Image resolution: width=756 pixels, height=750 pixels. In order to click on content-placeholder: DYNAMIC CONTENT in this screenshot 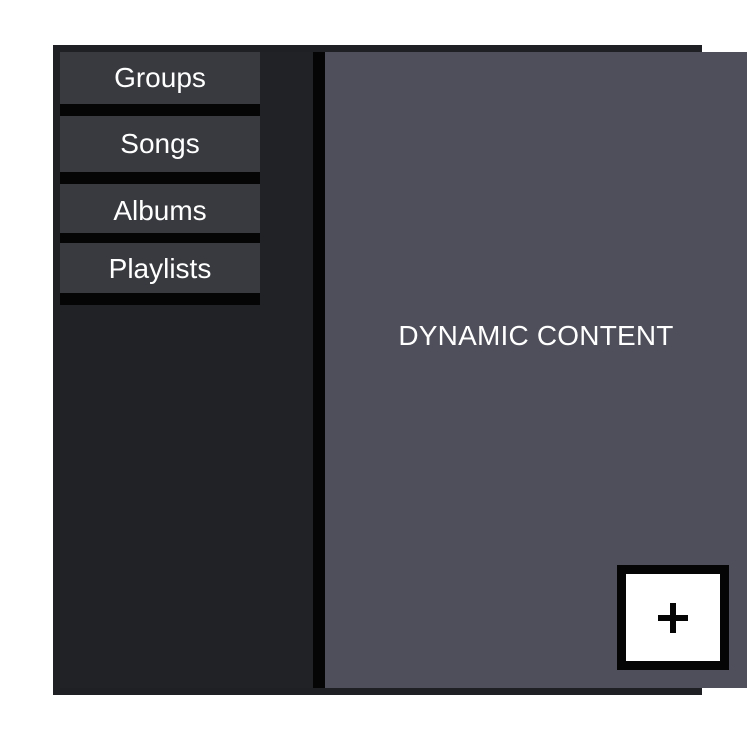, I will do `click(536, 335)`.